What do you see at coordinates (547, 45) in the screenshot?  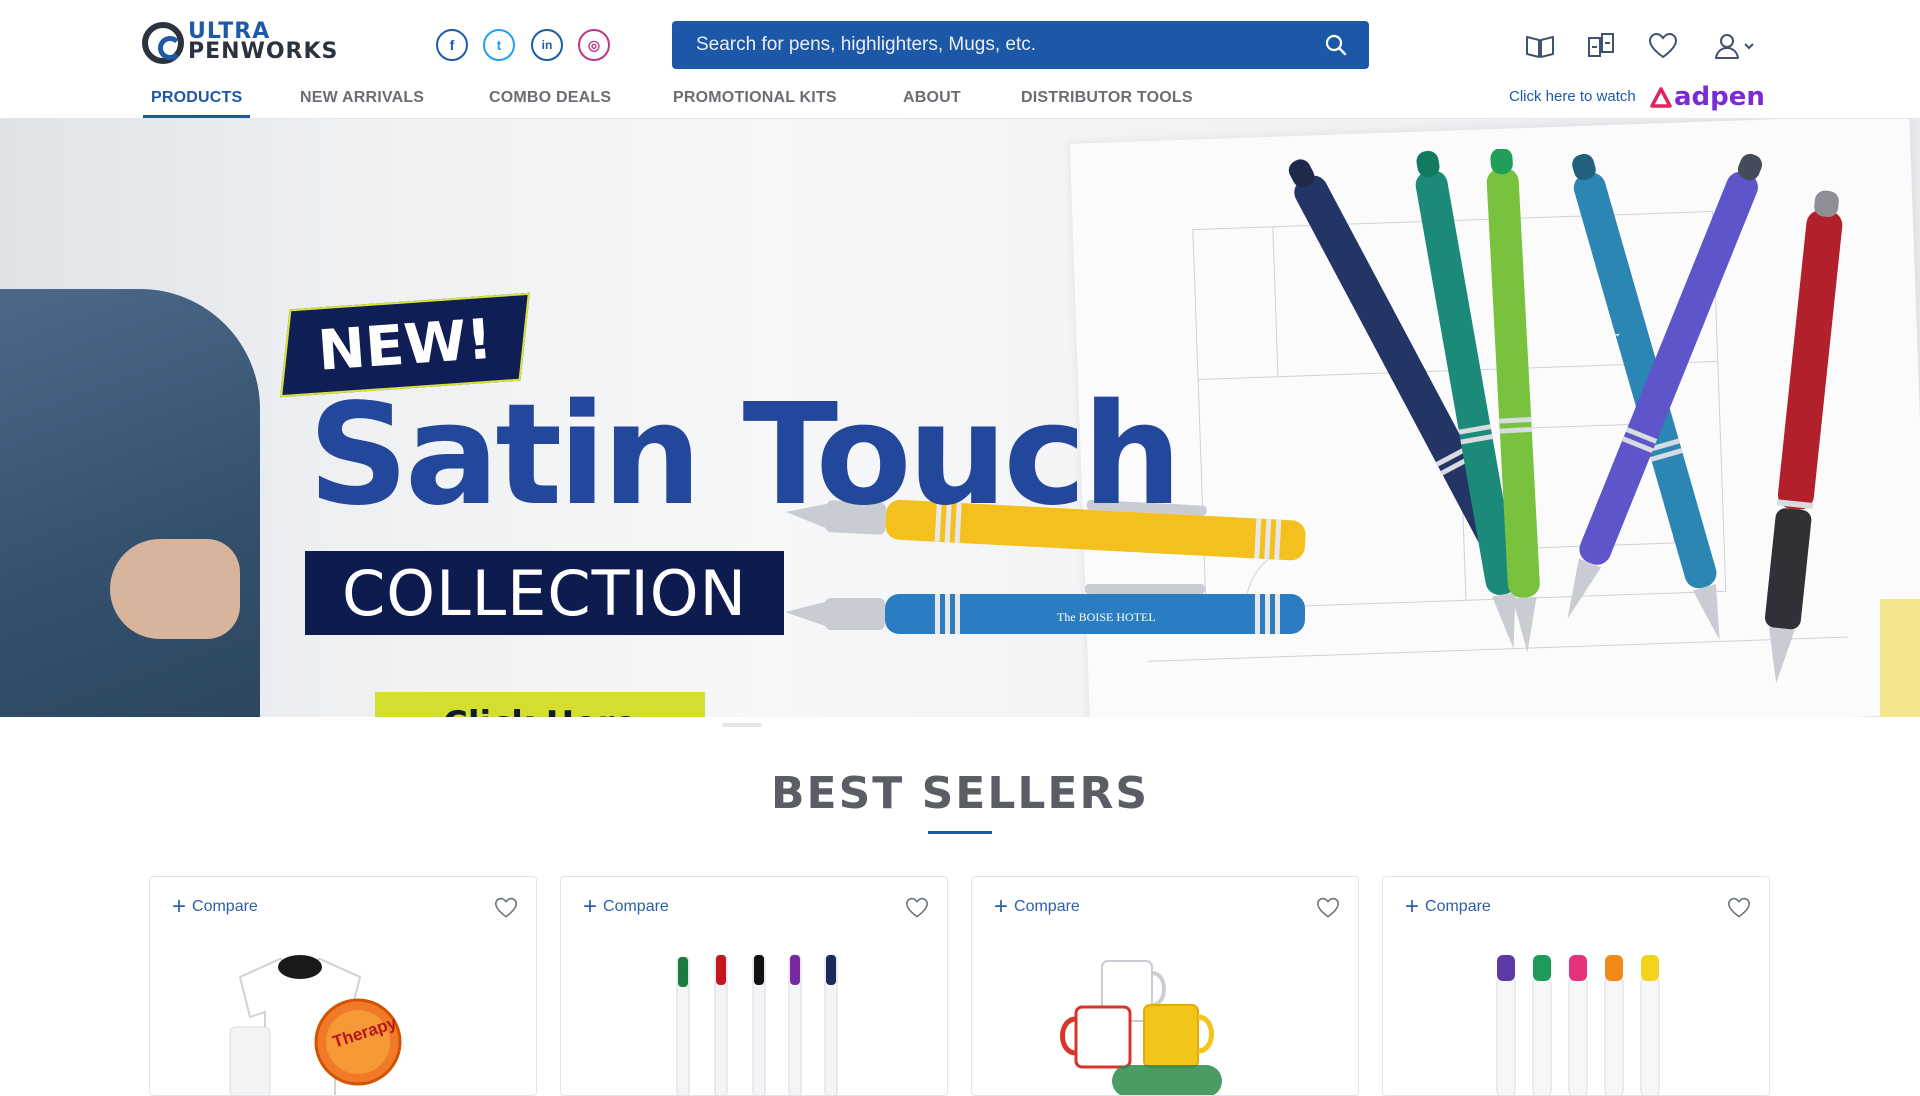 I see `linkedin-icon: in` at bounding box center [547, 45].